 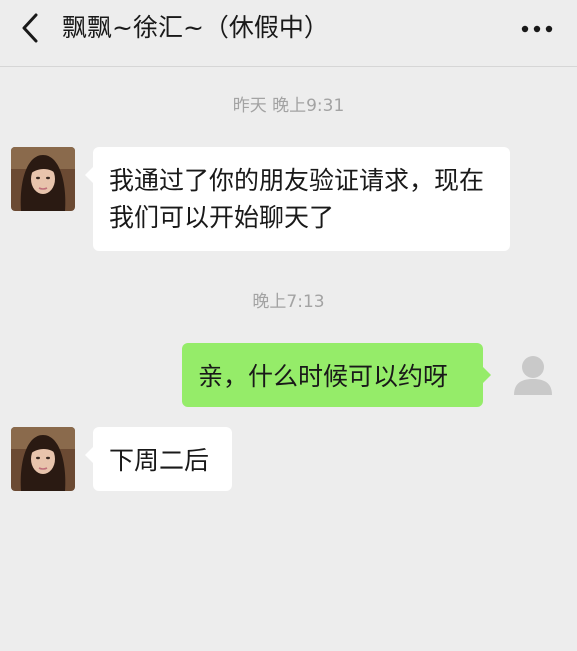 I want to click on chat-title: 飘飘~徐汇~（休假中）, so click(x=195, y=27).